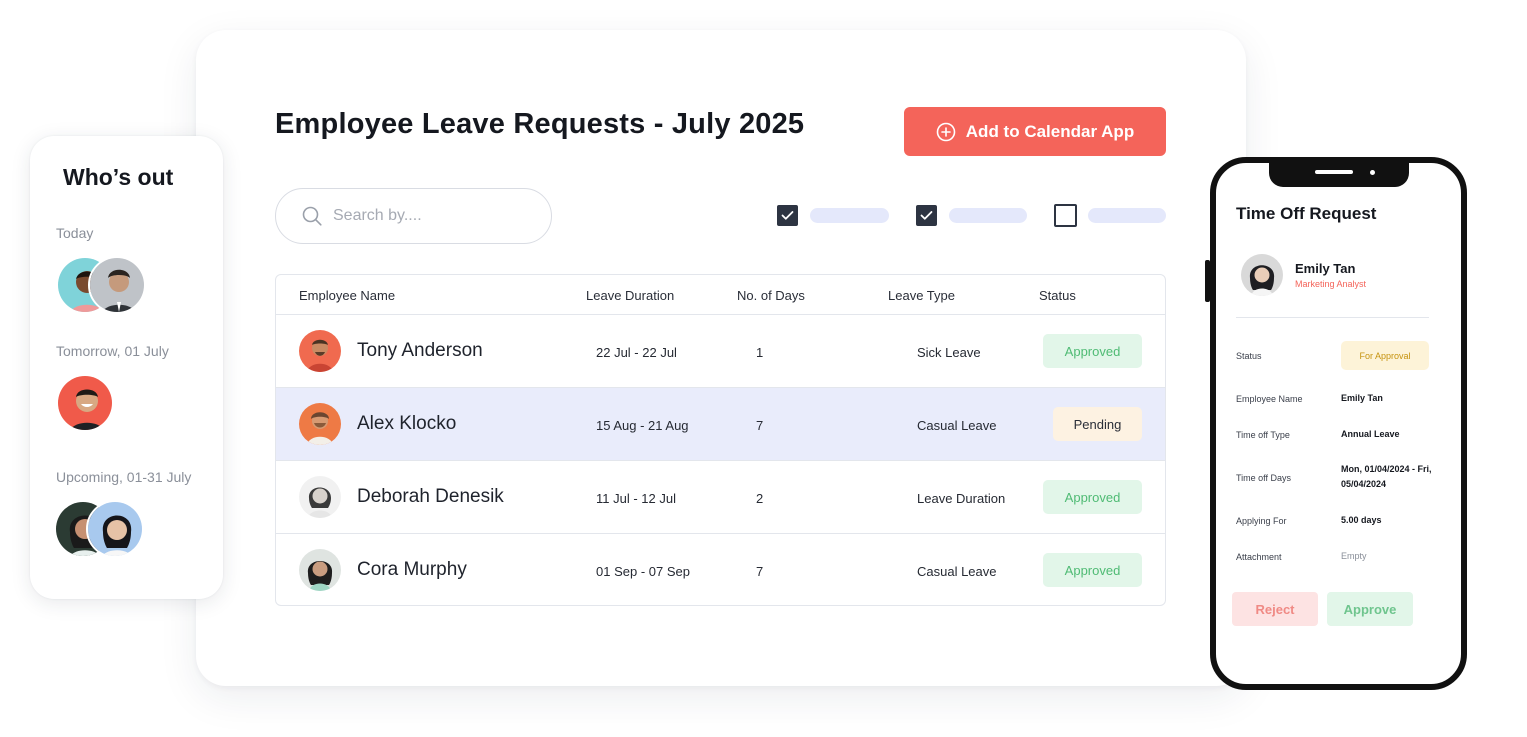 The image size is (1527, 737). What do you see at coordinates (636, 352) in the screenshot?
I see `leave-duration: 22 Jul - 22 Jul` at bounding box center [636, 352].